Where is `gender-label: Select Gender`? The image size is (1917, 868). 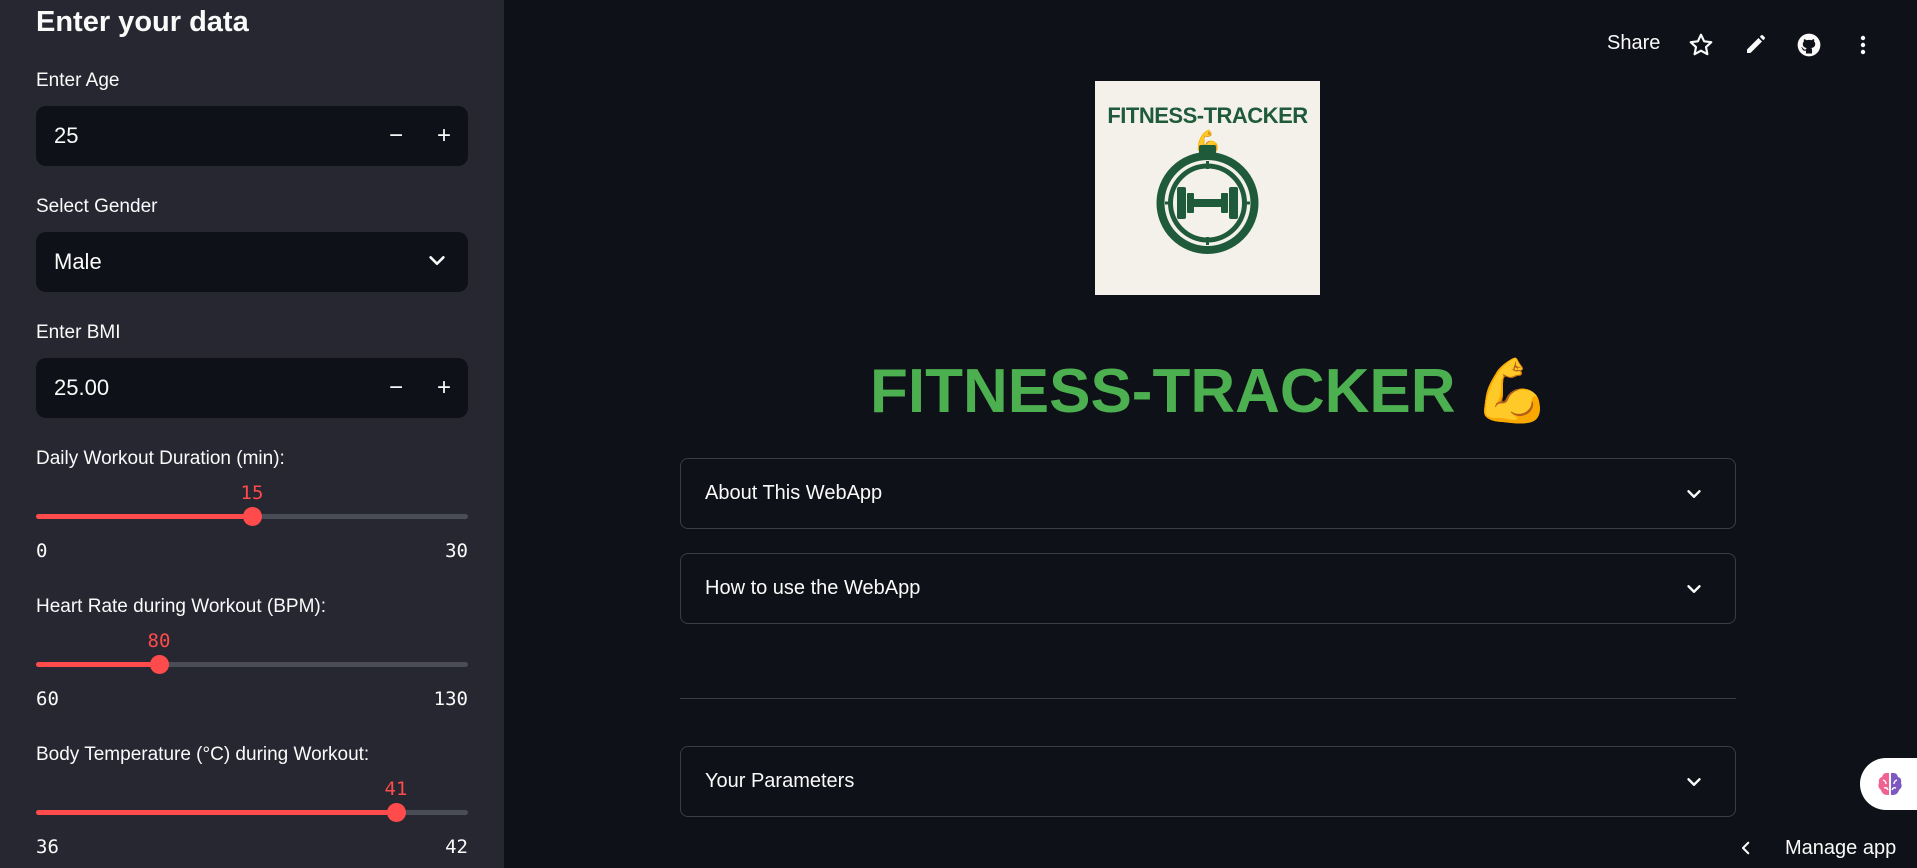 gender-label: Select Gender is located at coordinates (97, 206).